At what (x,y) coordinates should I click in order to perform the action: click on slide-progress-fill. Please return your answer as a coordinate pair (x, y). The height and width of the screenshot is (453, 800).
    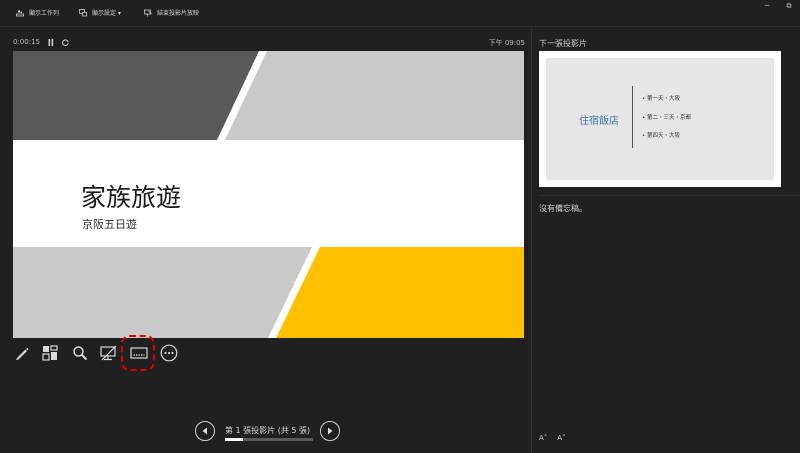
    Looking at the image, I should click on (234, 439).